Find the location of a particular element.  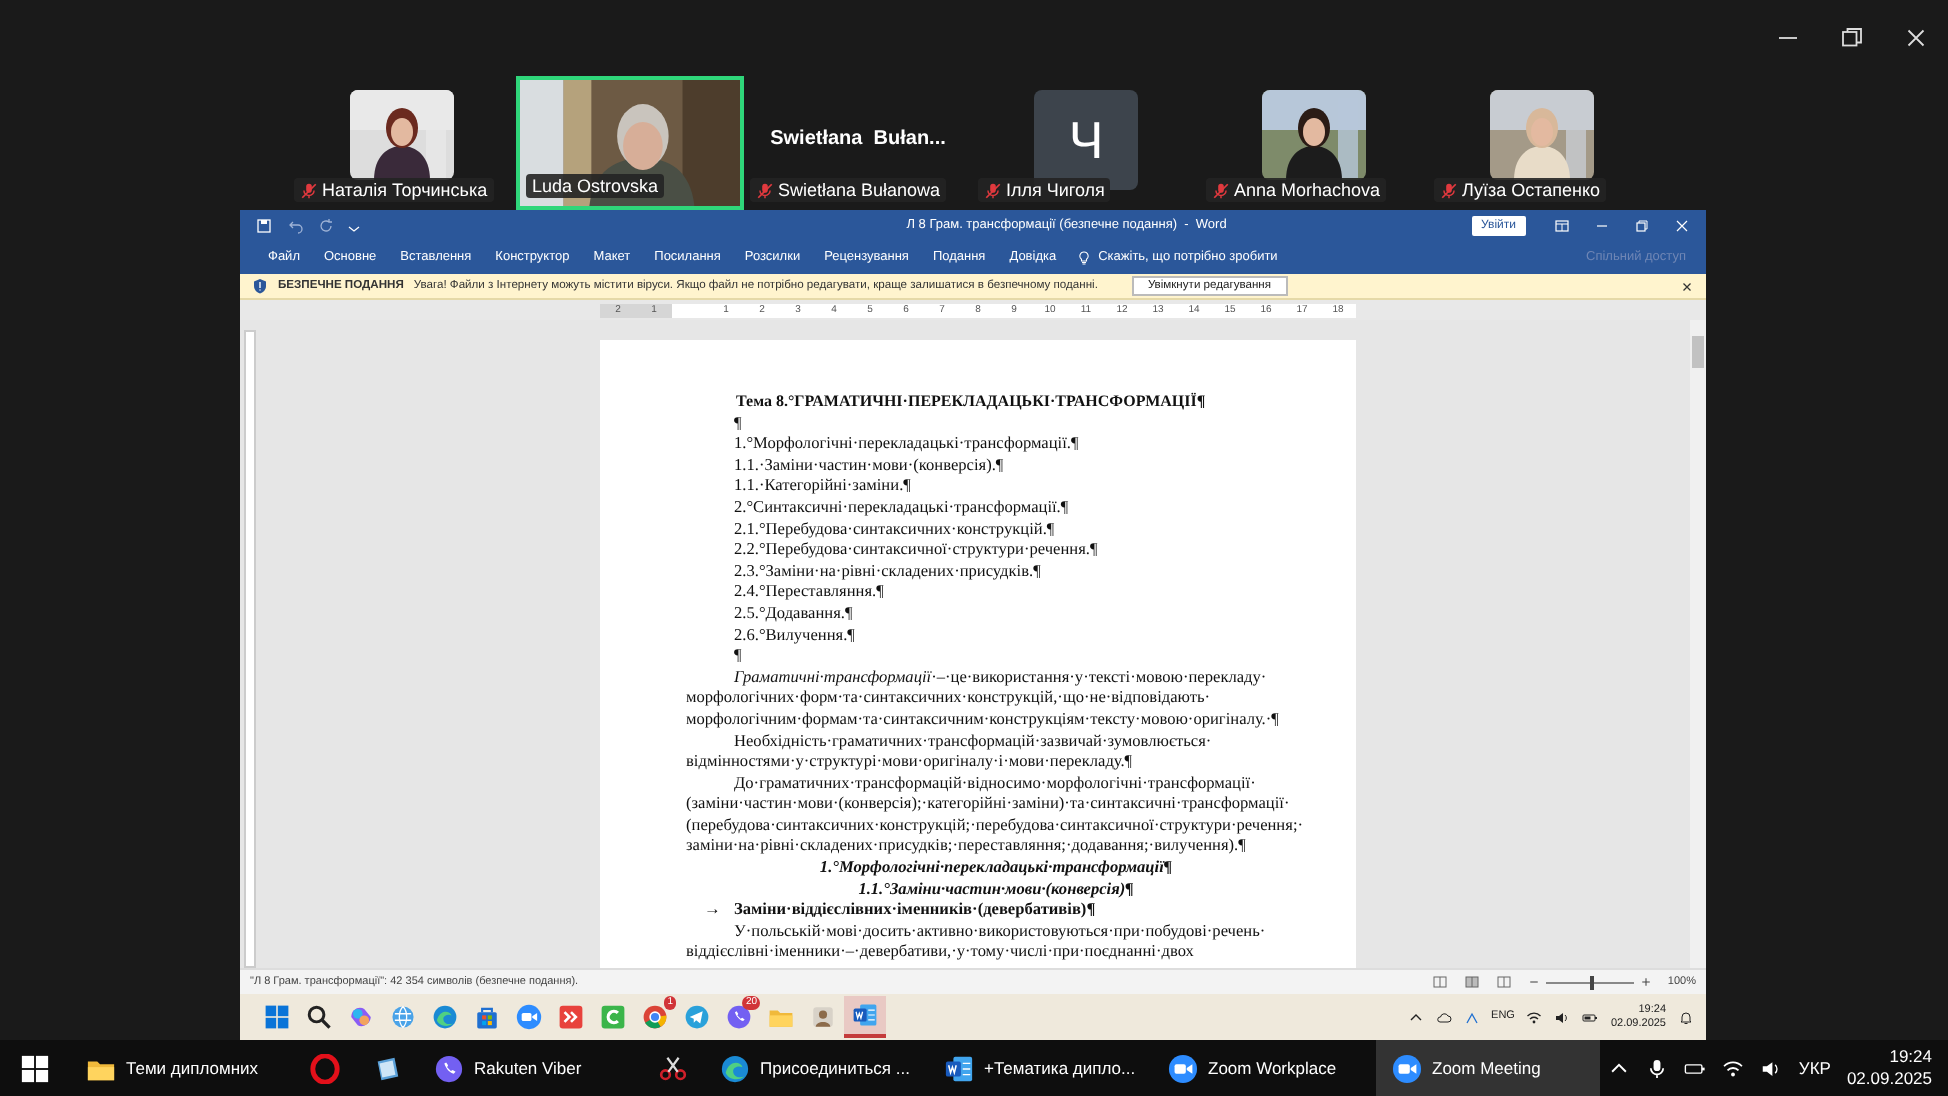

notebook-icon is located at coordinates (387, 1068).